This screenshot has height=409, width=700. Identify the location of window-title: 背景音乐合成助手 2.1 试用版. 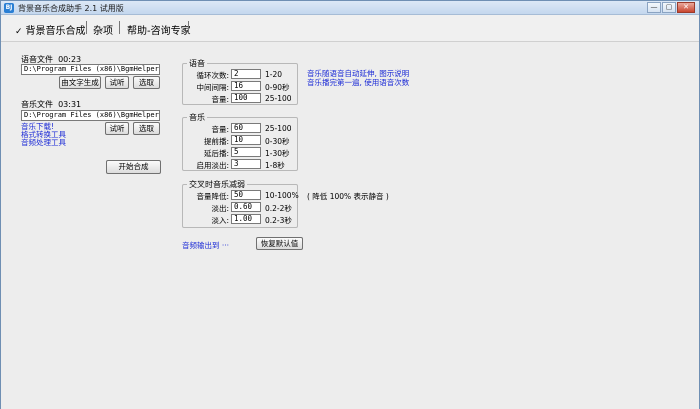
(71, 8).